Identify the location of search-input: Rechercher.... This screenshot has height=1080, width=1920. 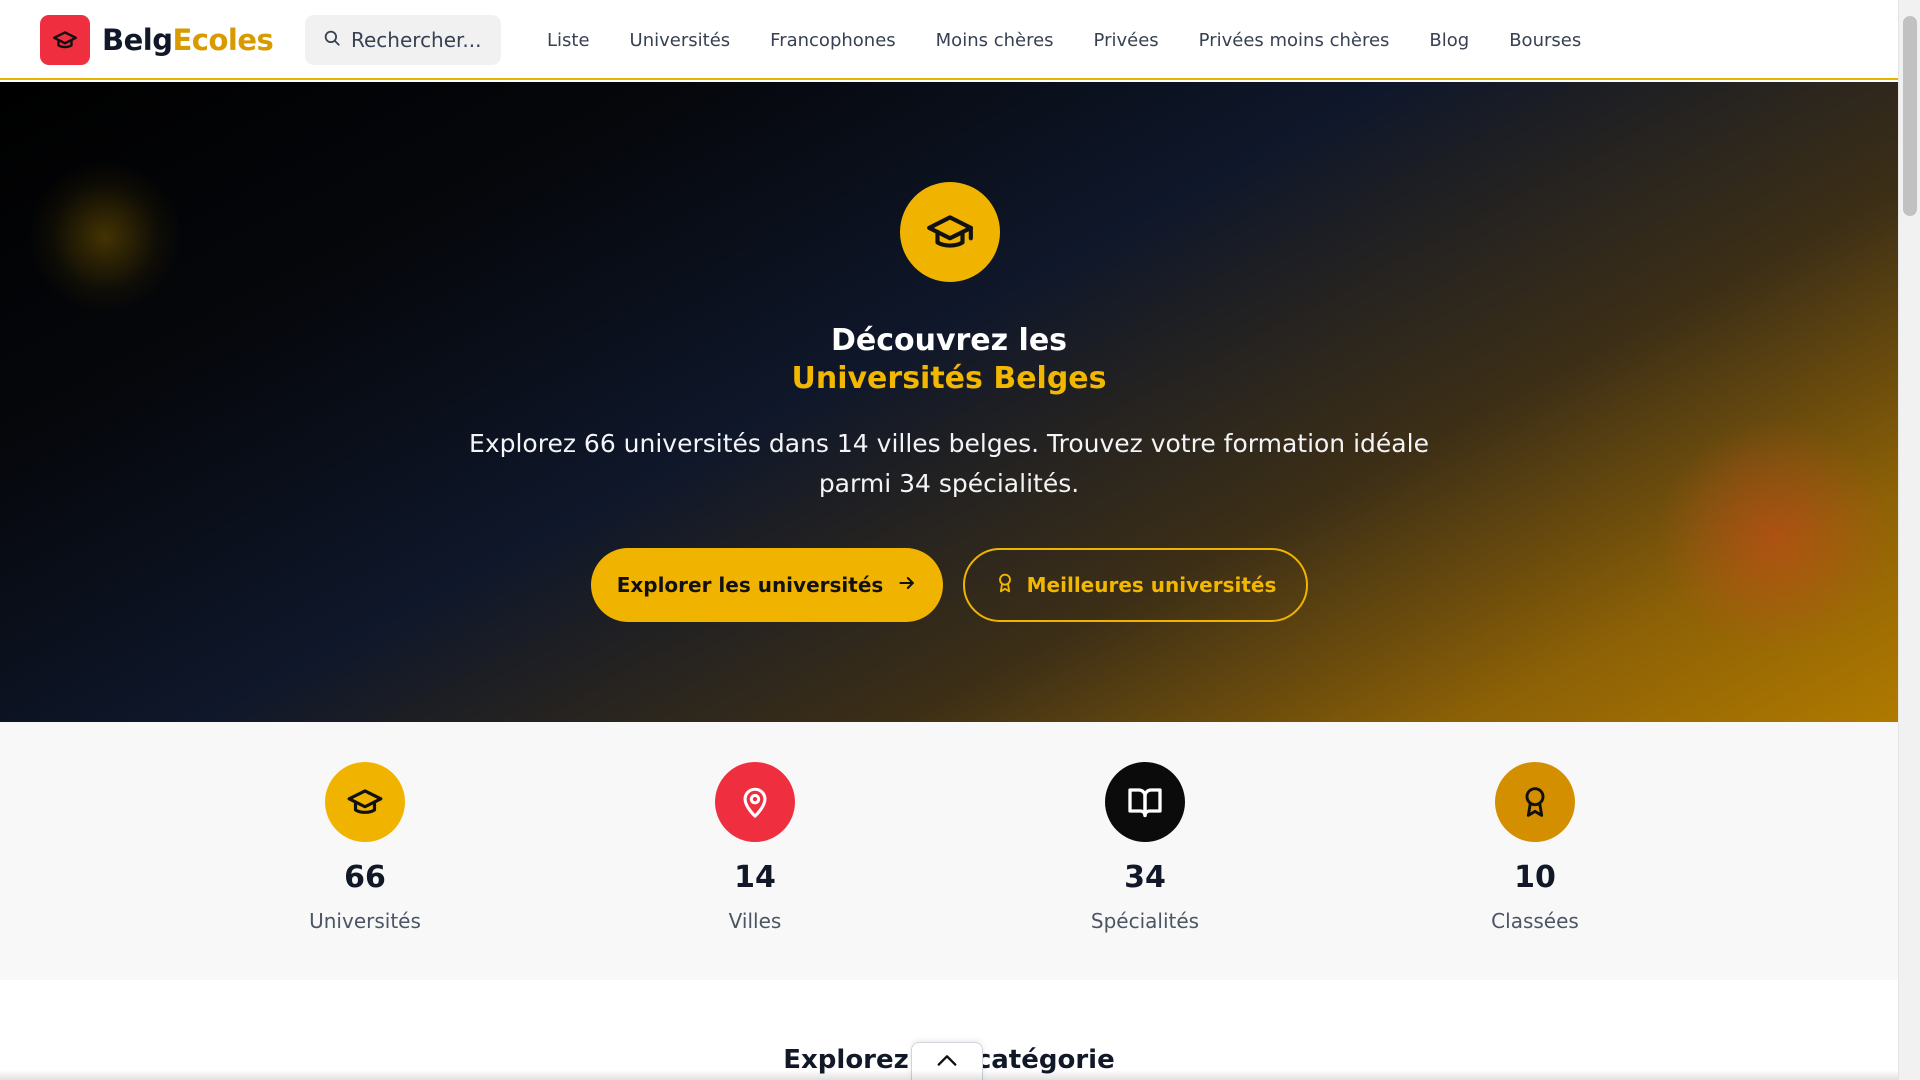
(403, 40).